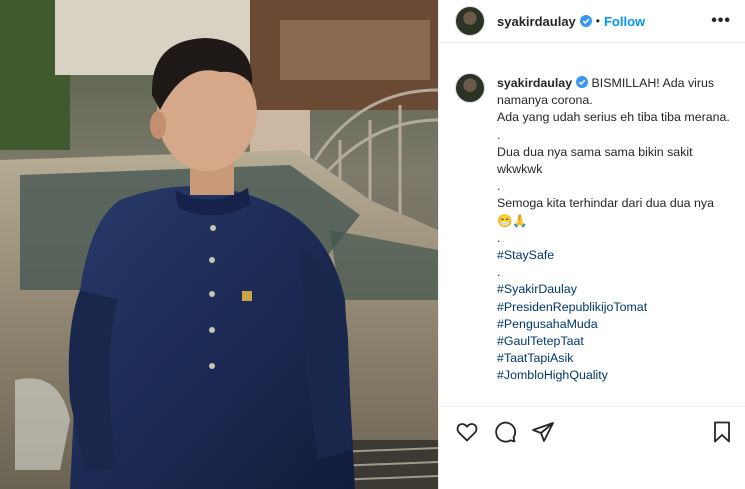  I want to click on action-bar, so click(592, 431).